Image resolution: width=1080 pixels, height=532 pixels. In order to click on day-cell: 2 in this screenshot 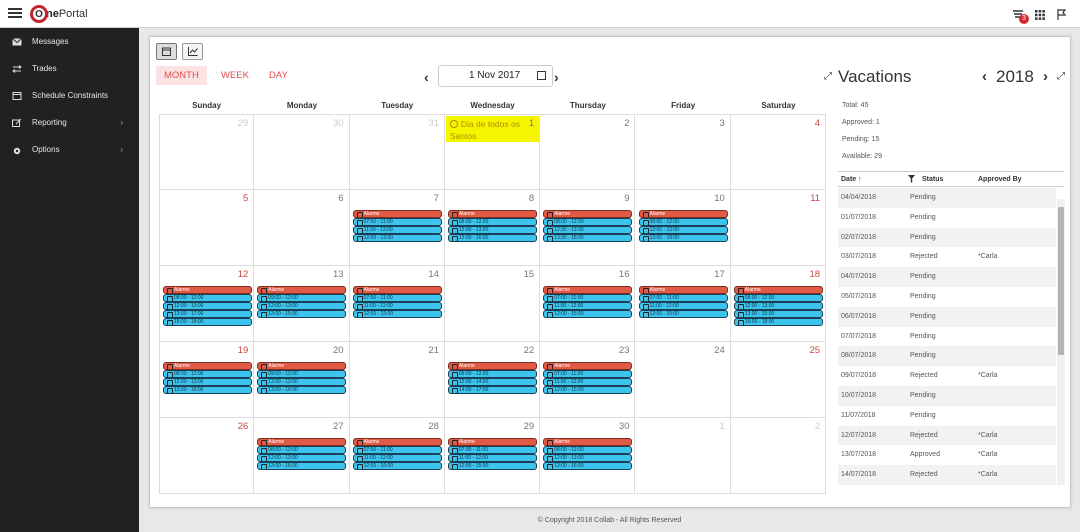, I will do `click(588, 152)`.